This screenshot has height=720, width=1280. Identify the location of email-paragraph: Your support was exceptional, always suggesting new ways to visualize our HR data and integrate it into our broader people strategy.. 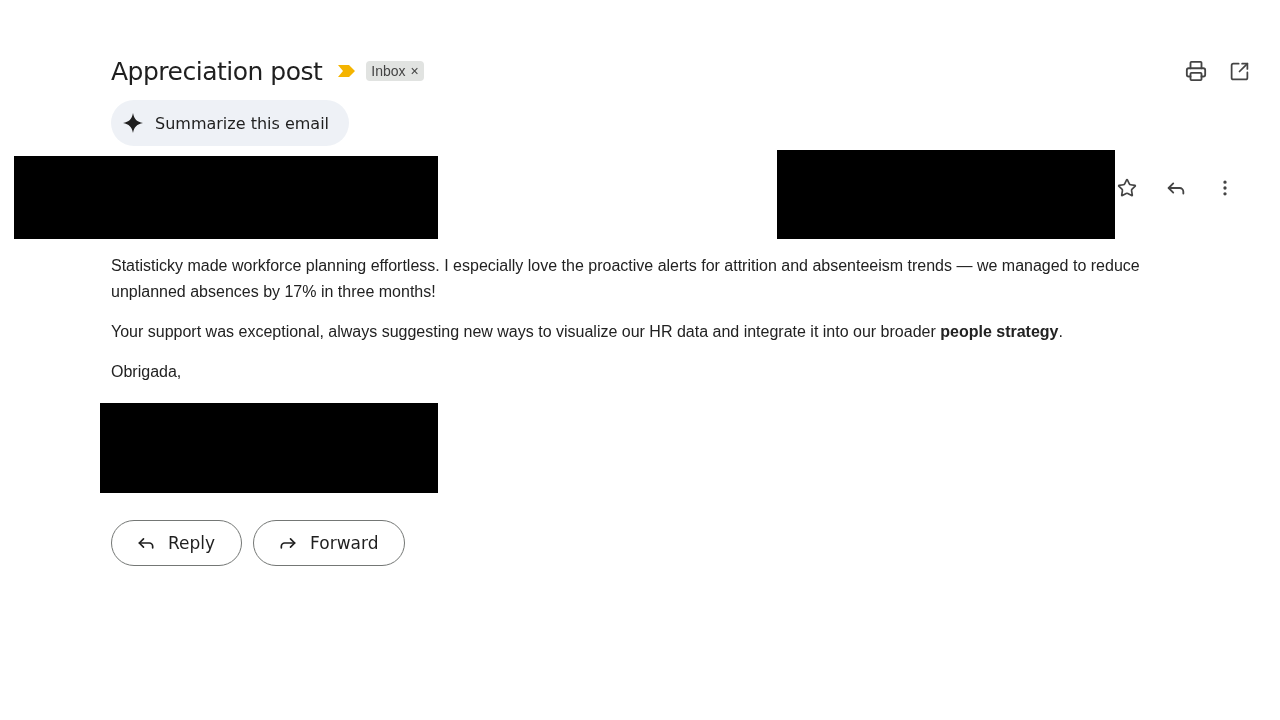
(587, 332).